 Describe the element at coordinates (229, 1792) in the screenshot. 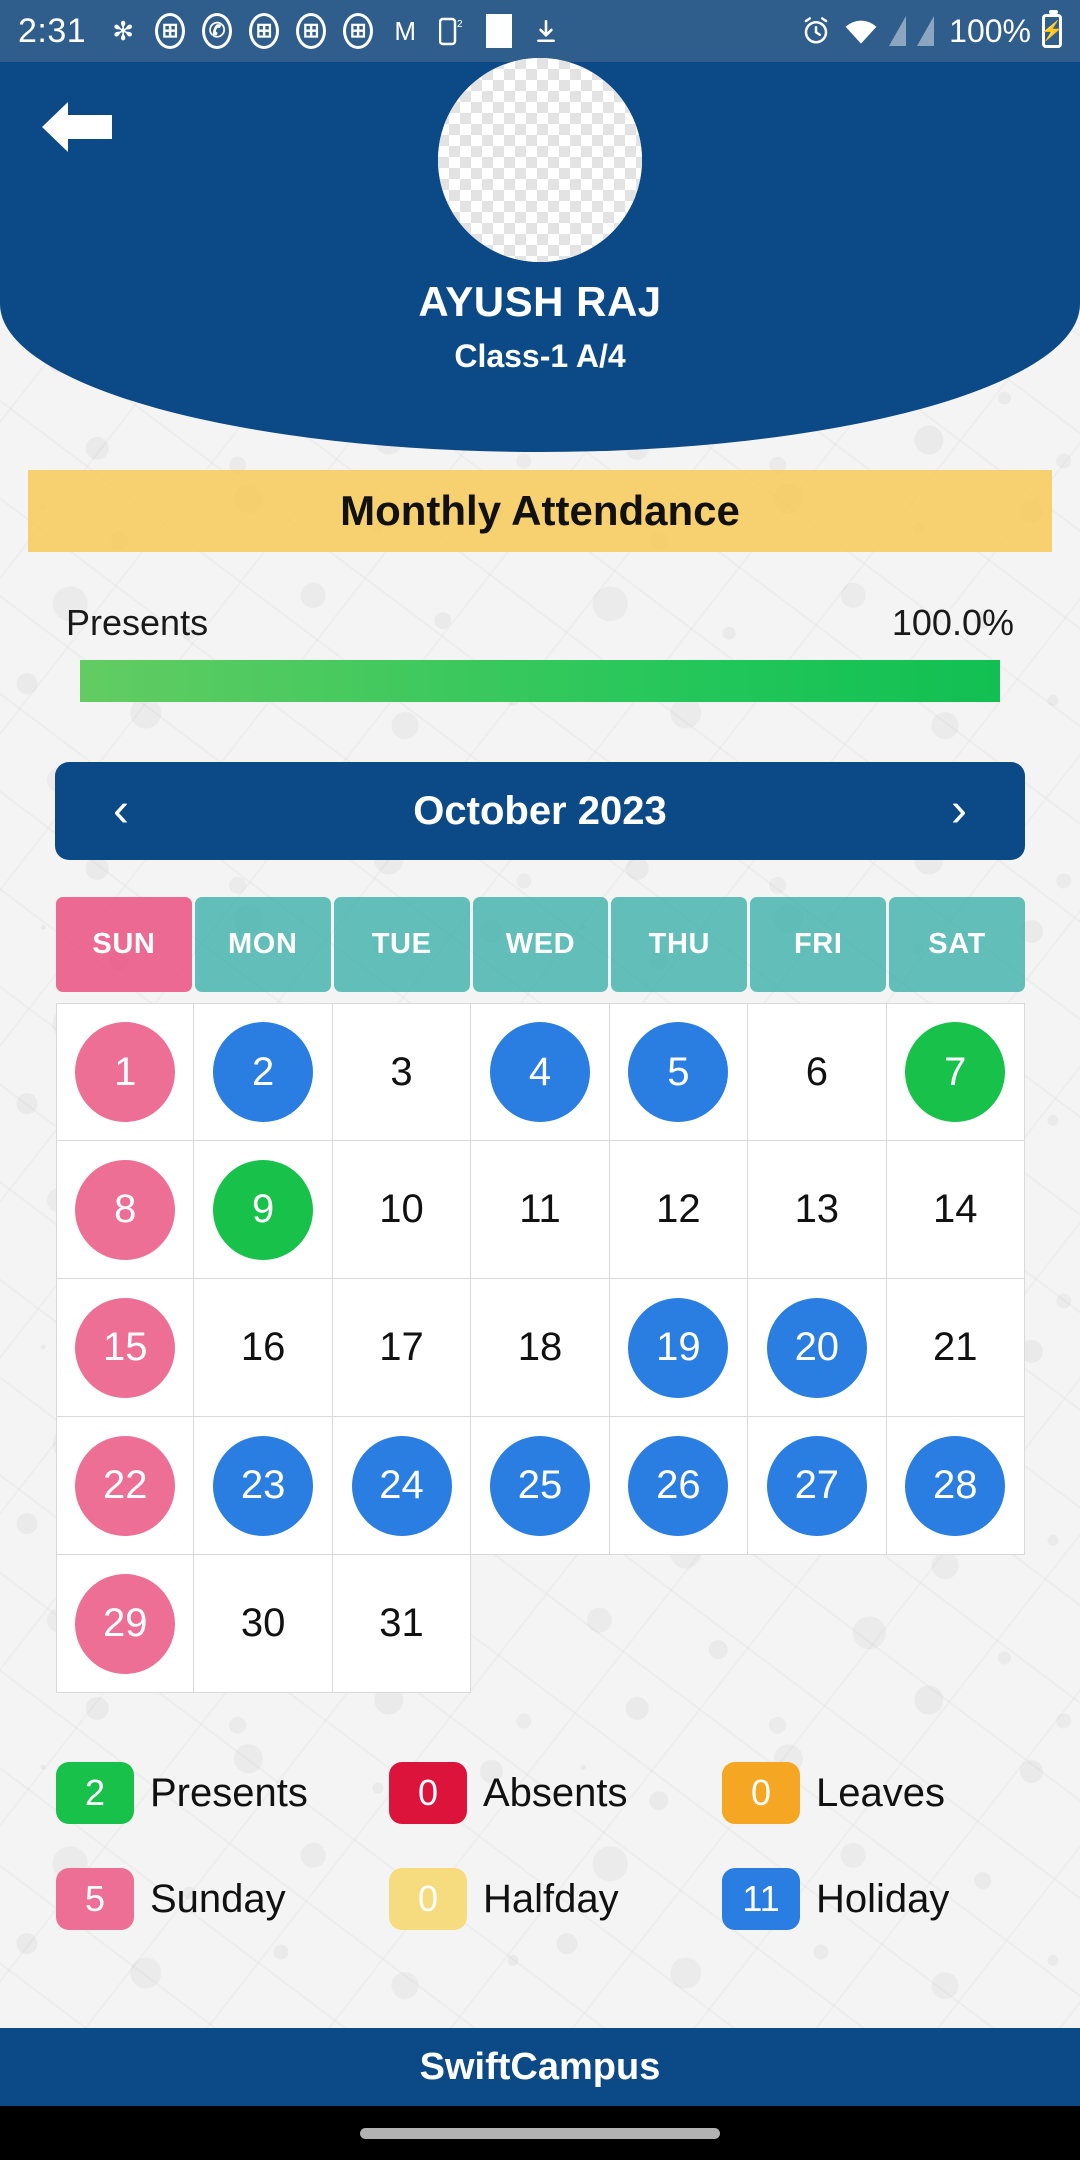

I see `legend-label: Presents` at that location.